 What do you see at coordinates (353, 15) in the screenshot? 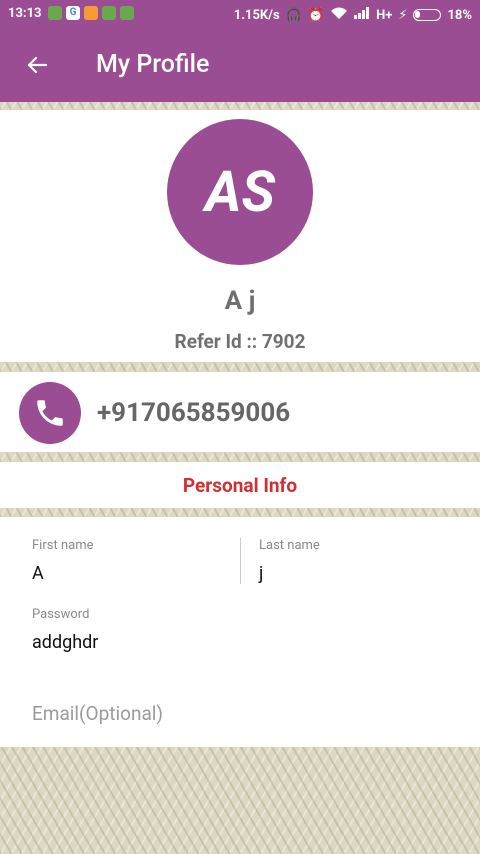
I see `status-right: 1.15K/s 🎧 ⏰ H+ ⚡ 18%` at bounding box center [353, 15].